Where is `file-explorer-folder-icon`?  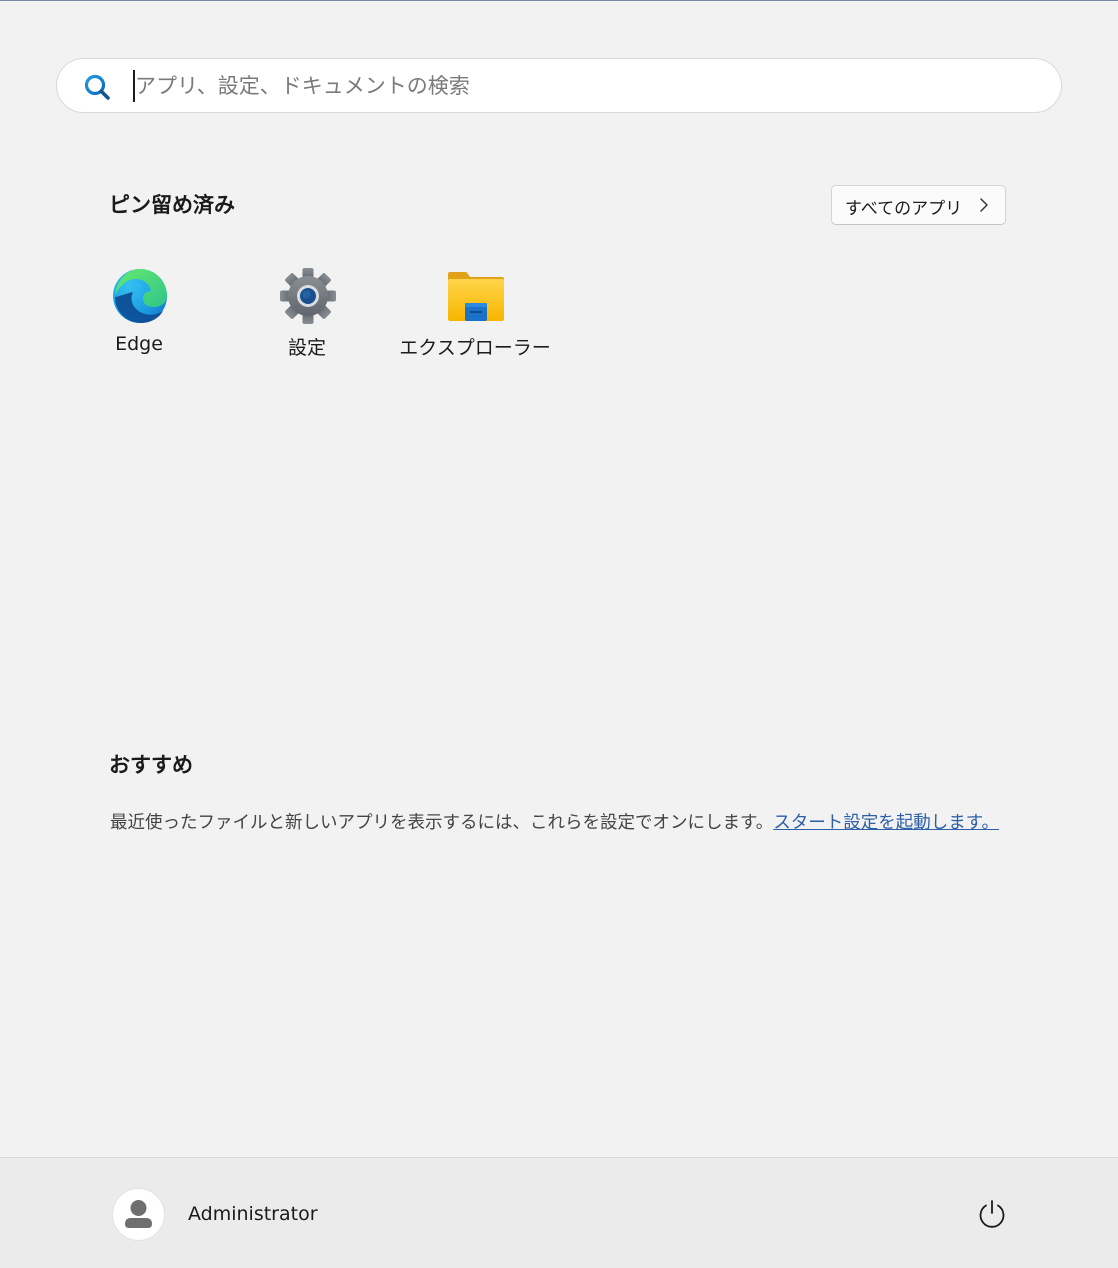
file-explorer-folder-icon is located at coordinates (476, 296).